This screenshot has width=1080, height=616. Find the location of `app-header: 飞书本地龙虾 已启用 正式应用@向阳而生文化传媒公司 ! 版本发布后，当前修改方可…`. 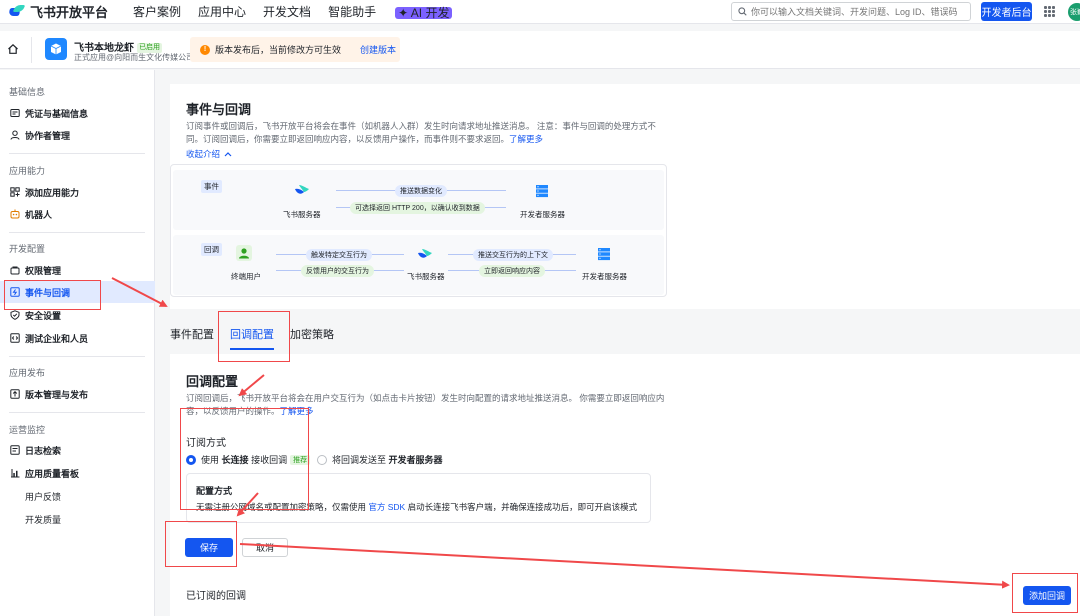

app-header: 飞书本地龙虾 已启用 正式应用@向阳而生文化传媒公司 ! 版本发布后，当前修改方可… is located at coordinates (540, 50).